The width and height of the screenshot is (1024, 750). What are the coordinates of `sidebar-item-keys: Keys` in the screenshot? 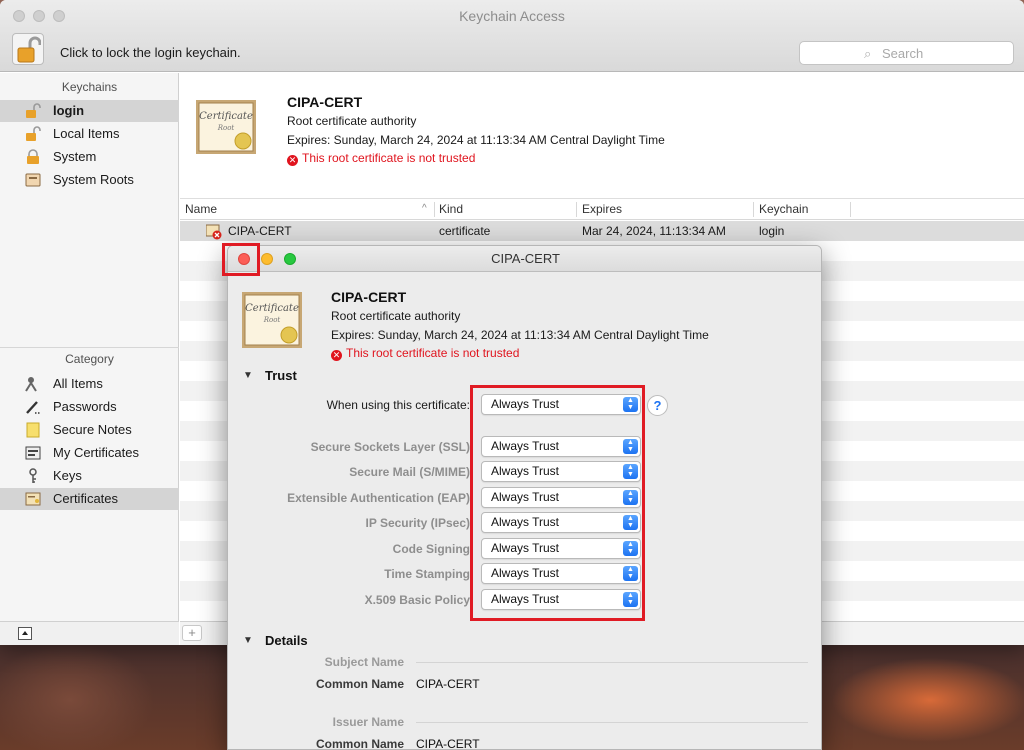 It's located at (89, 476).